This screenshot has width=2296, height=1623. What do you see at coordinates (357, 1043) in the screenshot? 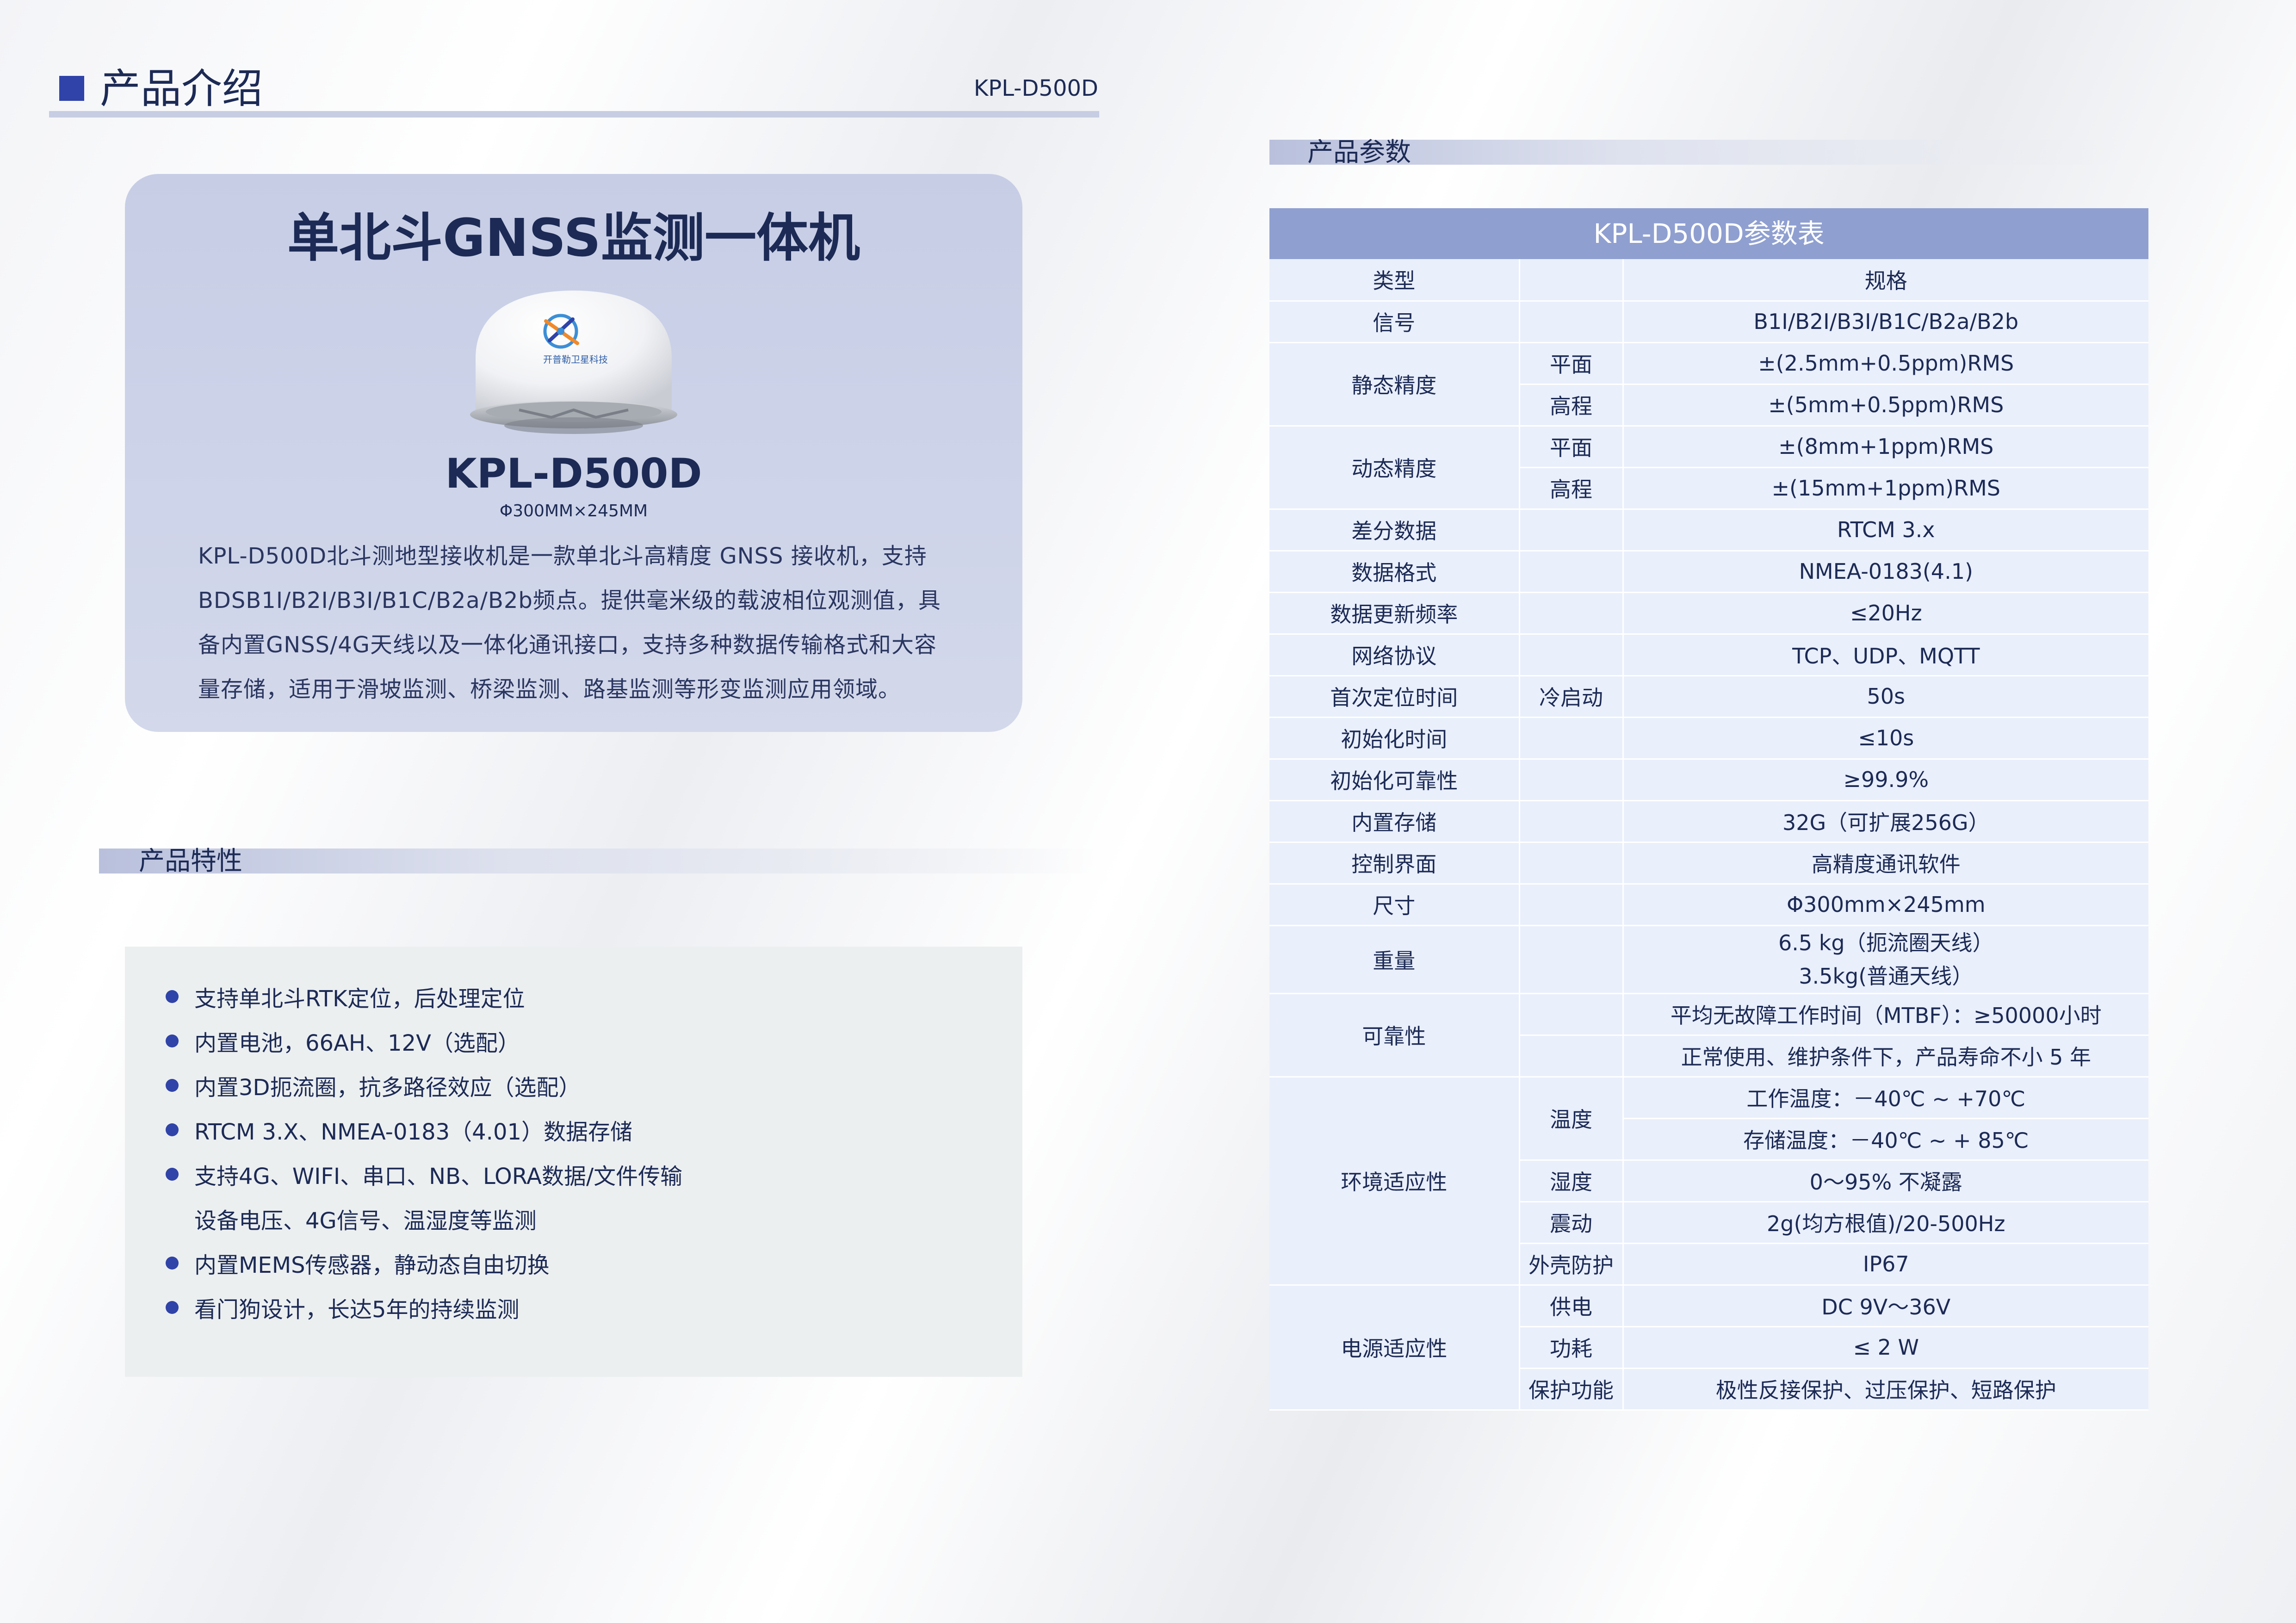
I see `feature-text: 内置电池，66AH、12V（选配）` at bounding box center [357, 1043].